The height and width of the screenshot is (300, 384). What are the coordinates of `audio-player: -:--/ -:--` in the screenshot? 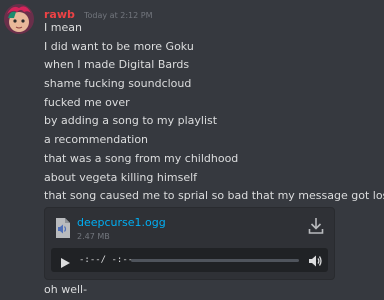 It's located at (189, 260).